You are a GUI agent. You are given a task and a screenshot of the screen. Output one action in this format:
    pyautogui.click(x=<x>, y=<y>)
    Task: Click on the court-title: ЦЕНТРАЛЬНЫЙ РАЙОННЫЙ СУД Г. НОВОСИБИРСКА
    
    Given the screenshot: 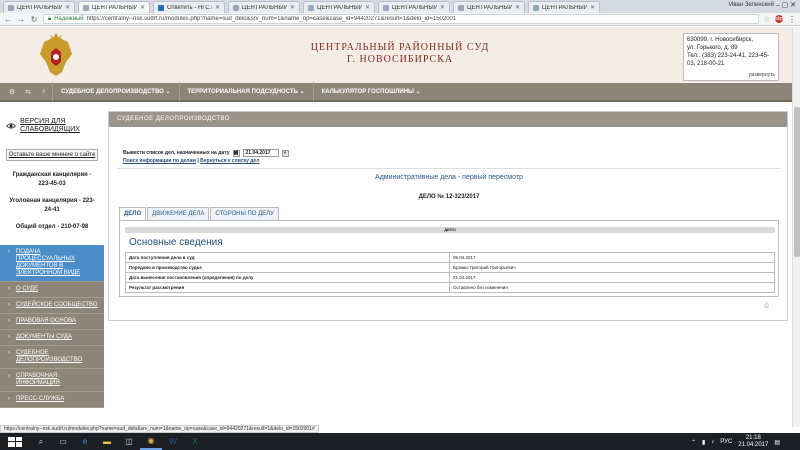 What is the action you would take?
    pyautogui.click(x=400, y=54)
    